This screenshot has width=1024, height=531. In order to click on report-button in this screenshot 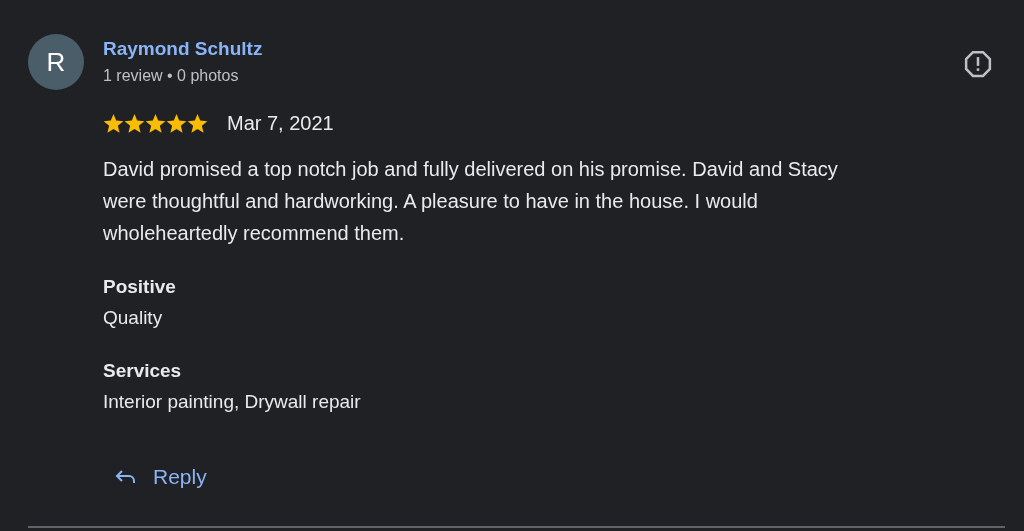, I will do `click(978, 64)`.